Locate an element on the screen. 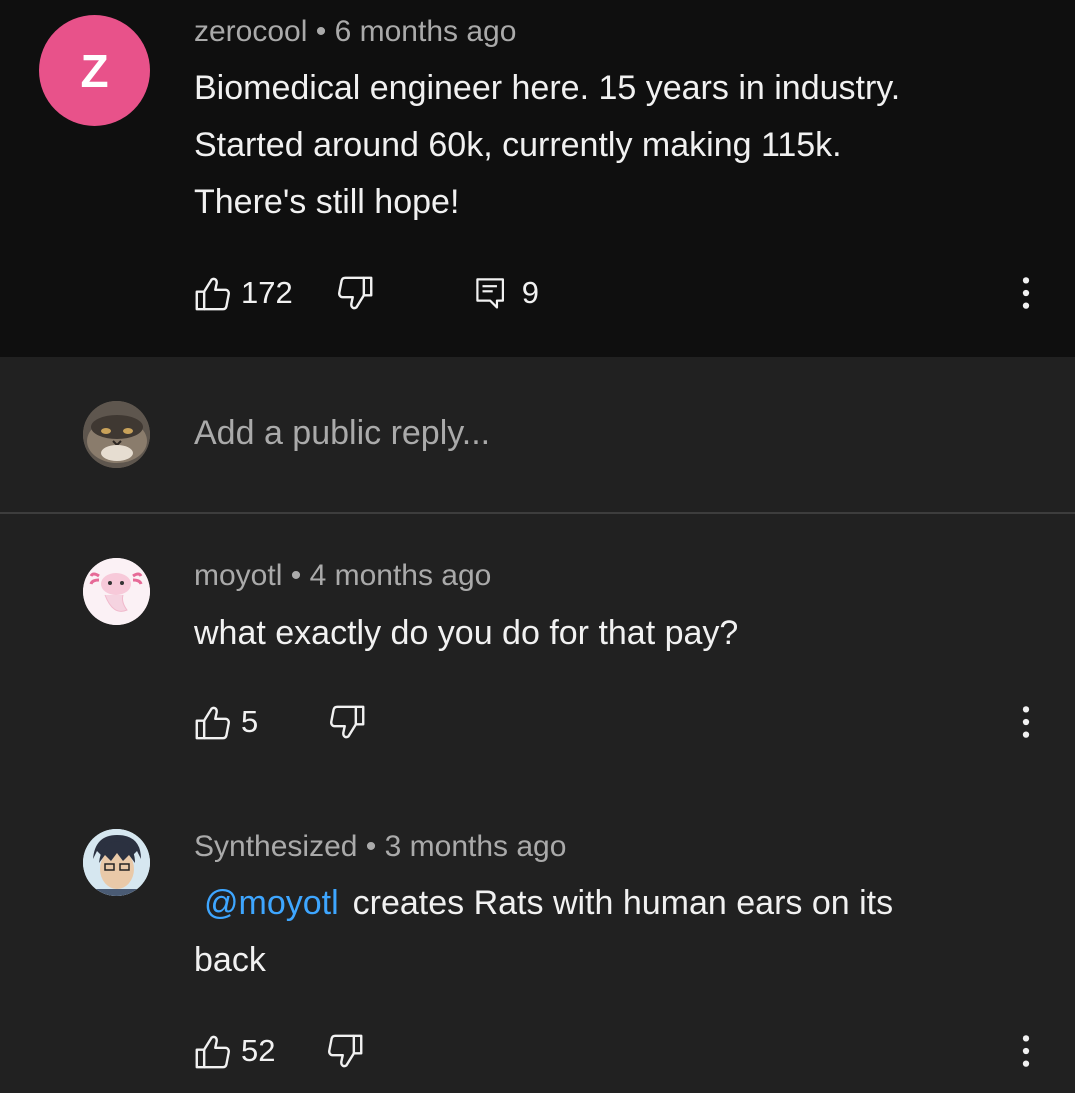 This screenshot has width=1075, height=1093. reply-time: 3 months ago is located at coordinates (475, 846).